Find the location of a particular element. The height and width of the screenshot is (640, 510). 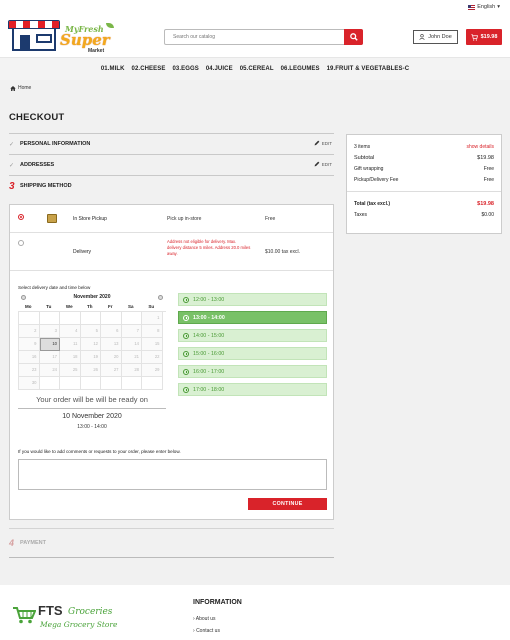

calendar-day: 19 is located at coordinates (90, 357).